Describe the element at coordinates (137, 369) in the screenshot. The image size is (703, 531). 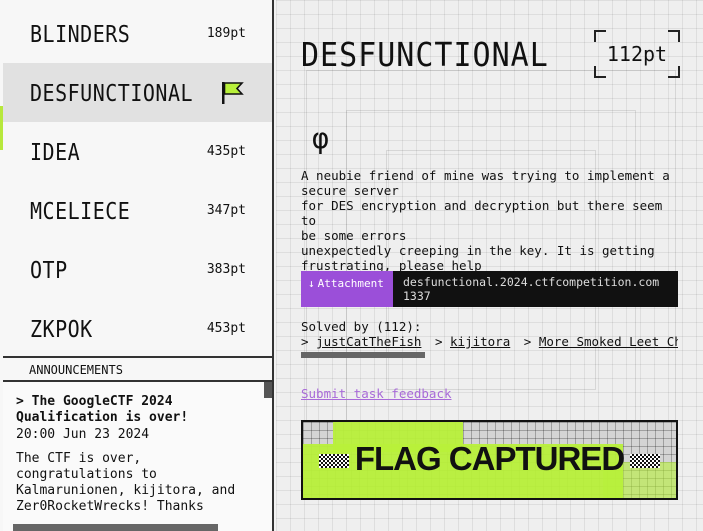
I see `announcements-header: ANNOUNCEMENTS` at that location.